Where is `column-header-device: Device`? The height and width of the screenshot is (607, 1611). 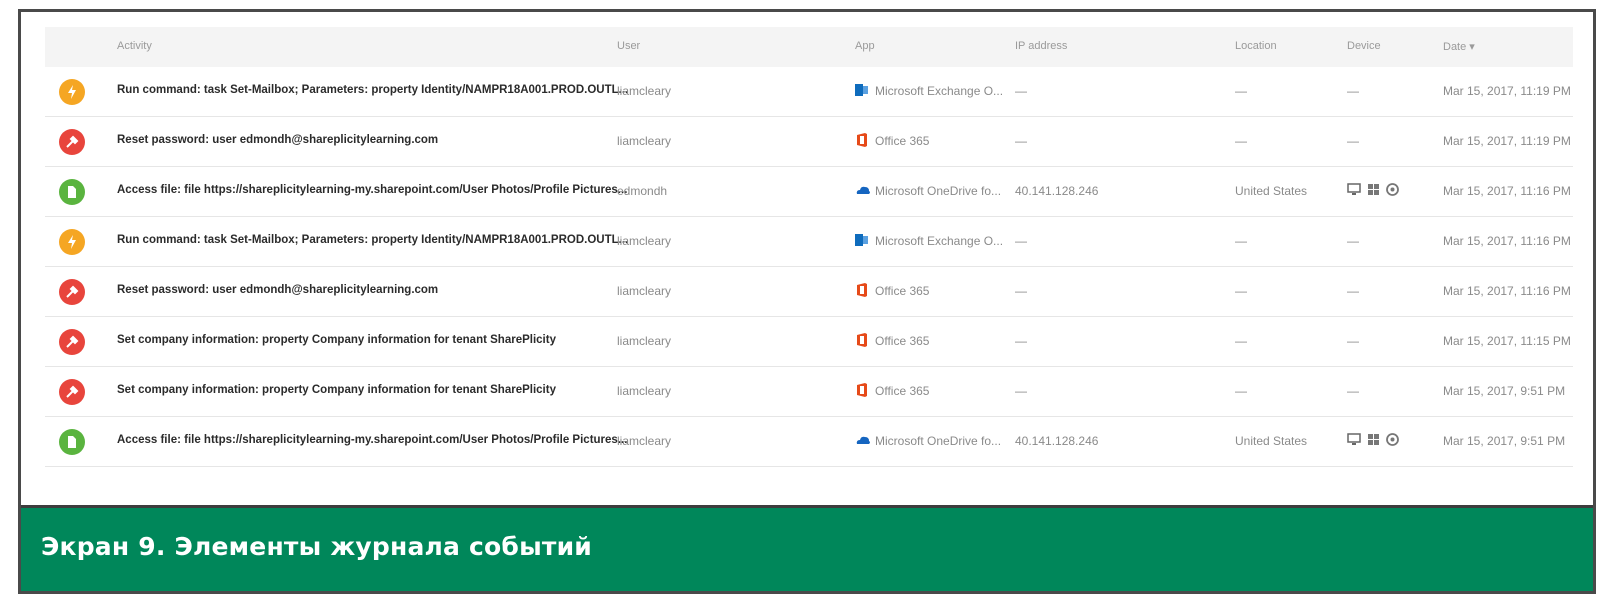 column-header-device: Device is located at coordinates (1364, 46).